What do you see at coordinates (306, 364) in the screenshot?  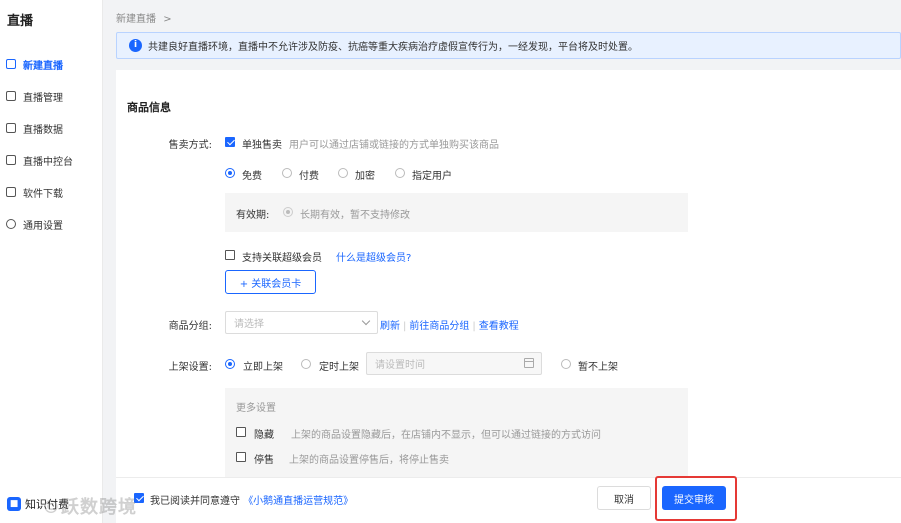 I see `shelf-radio-scheduled` at bounding box center [306, 364].